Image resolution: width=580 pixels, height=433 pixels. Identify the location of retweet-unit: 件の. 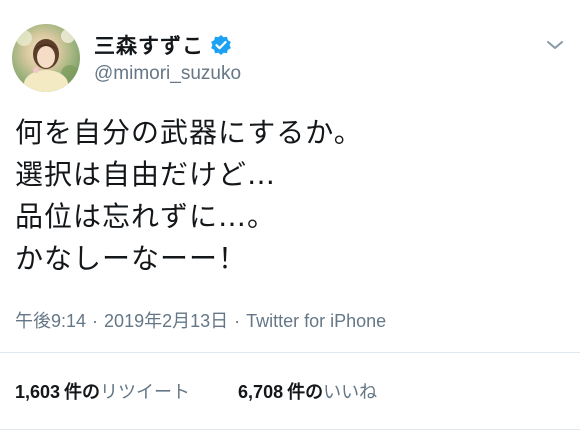
(82, 392).